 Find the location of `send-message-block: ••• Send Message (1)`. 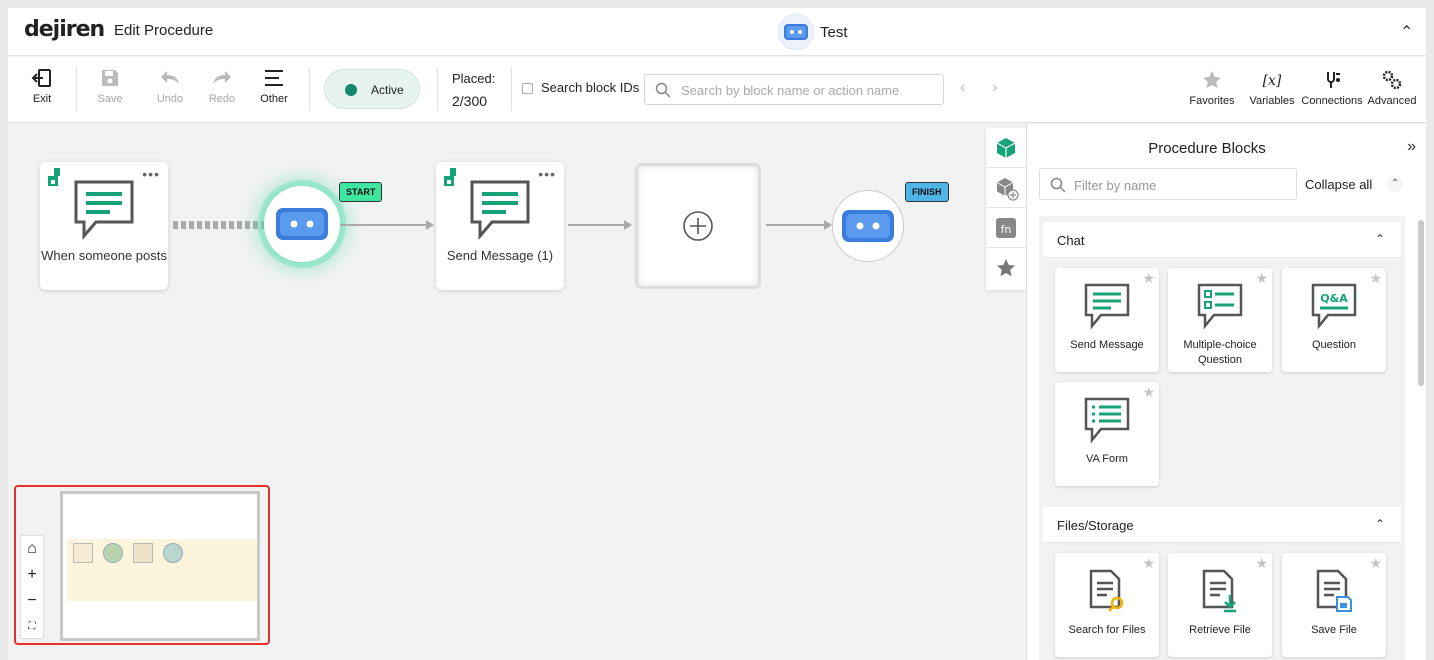

send-message-block: ••• Send Message (1) is located at coordinates (500, 226).